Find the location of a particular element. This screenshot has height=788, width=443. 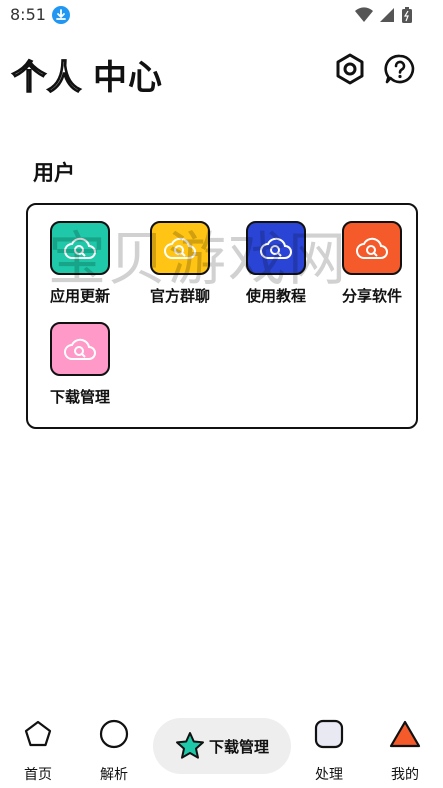

app-update-tile is located at coordinates (80, 248).